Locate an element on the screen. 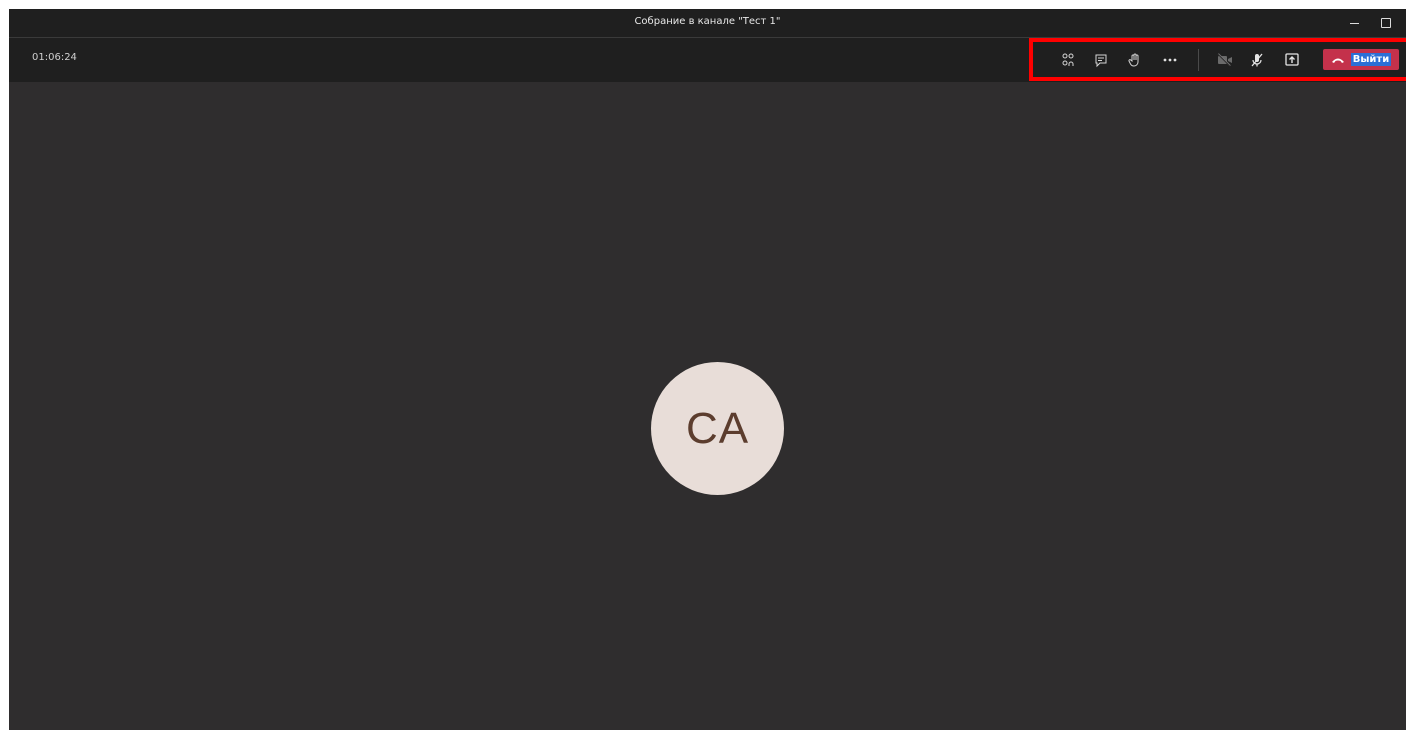 The width and height of the screenshot is (1406, 730). call-timer: 01:06:24 is located at coordinates (54, 57).